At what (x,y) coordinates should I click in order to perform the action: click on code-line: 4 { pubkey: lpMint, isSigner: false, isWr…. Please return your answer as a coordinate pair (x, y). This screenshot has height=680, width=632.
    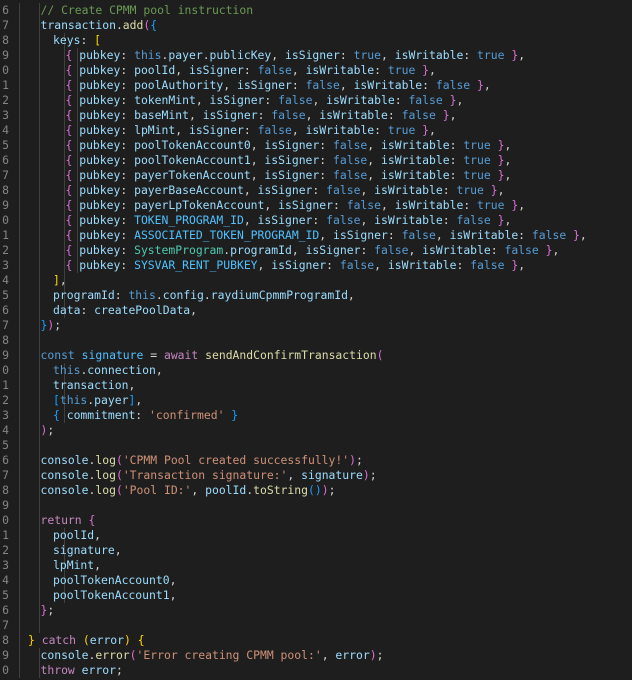
    Looking at the image, I should click on (316, 130).